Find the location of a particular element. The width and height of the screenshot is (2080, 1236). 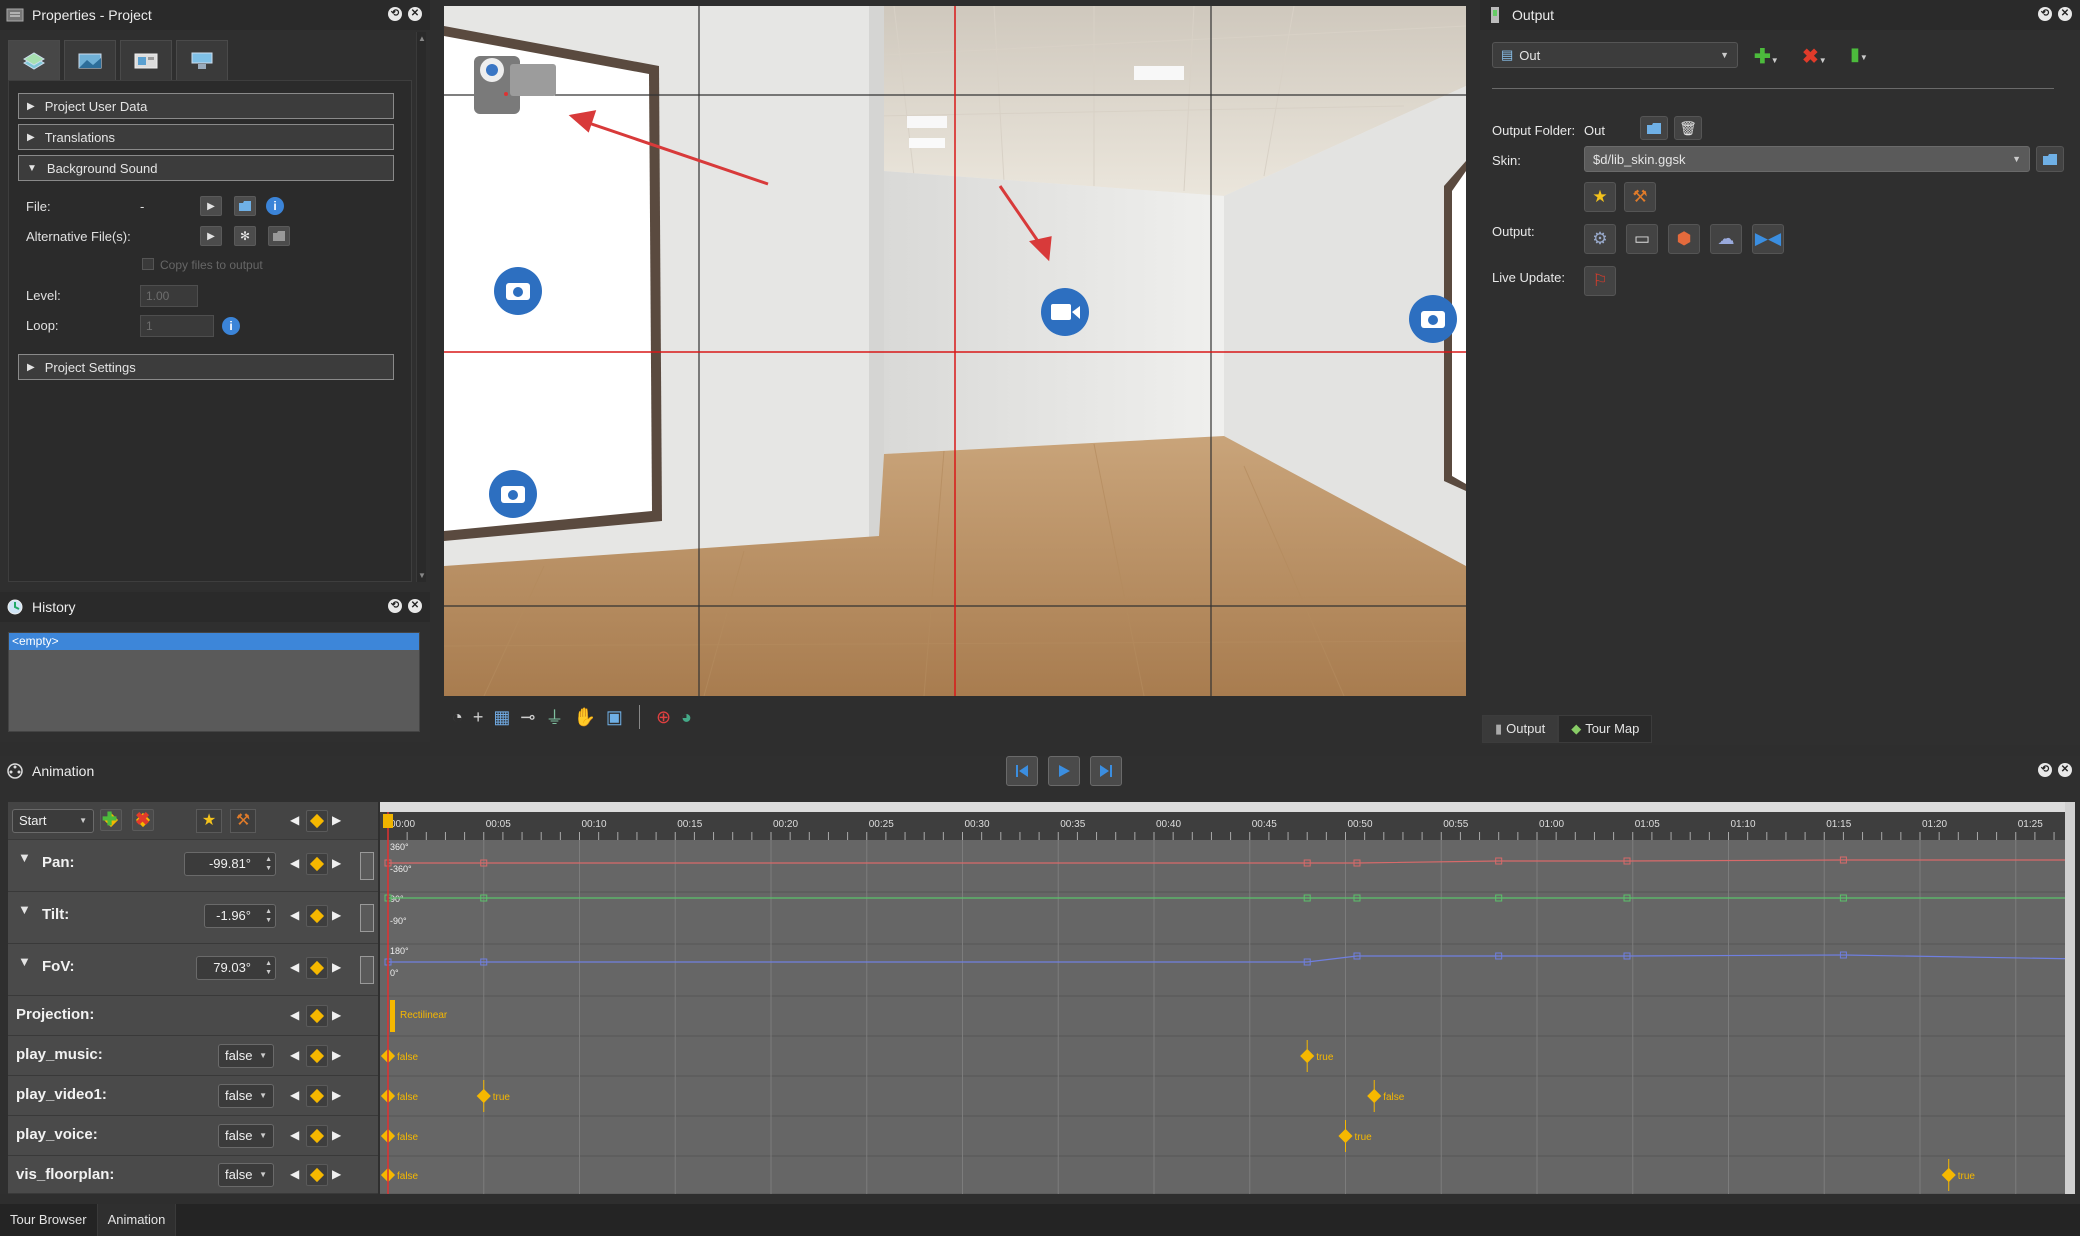

remove-output-button: ✖▼ is located at coordinates (1814, 56).